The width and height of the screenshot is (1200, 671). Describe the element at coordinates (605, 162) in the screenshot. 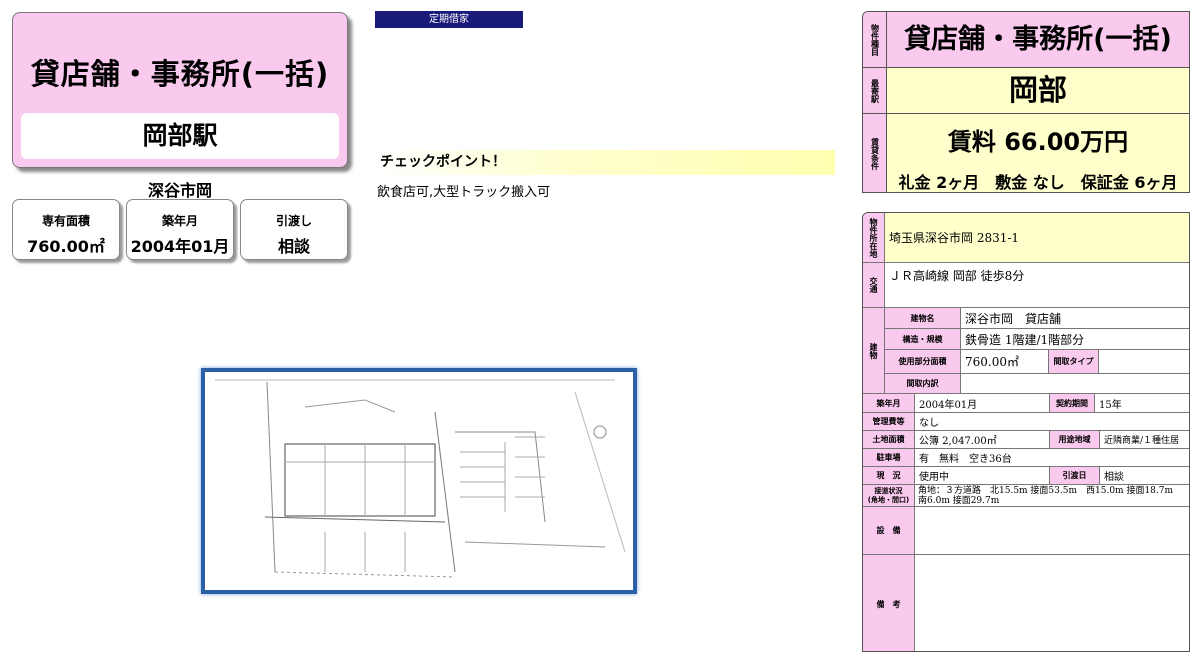

I see `checkpoint-title: チェックポイント！` at that location.